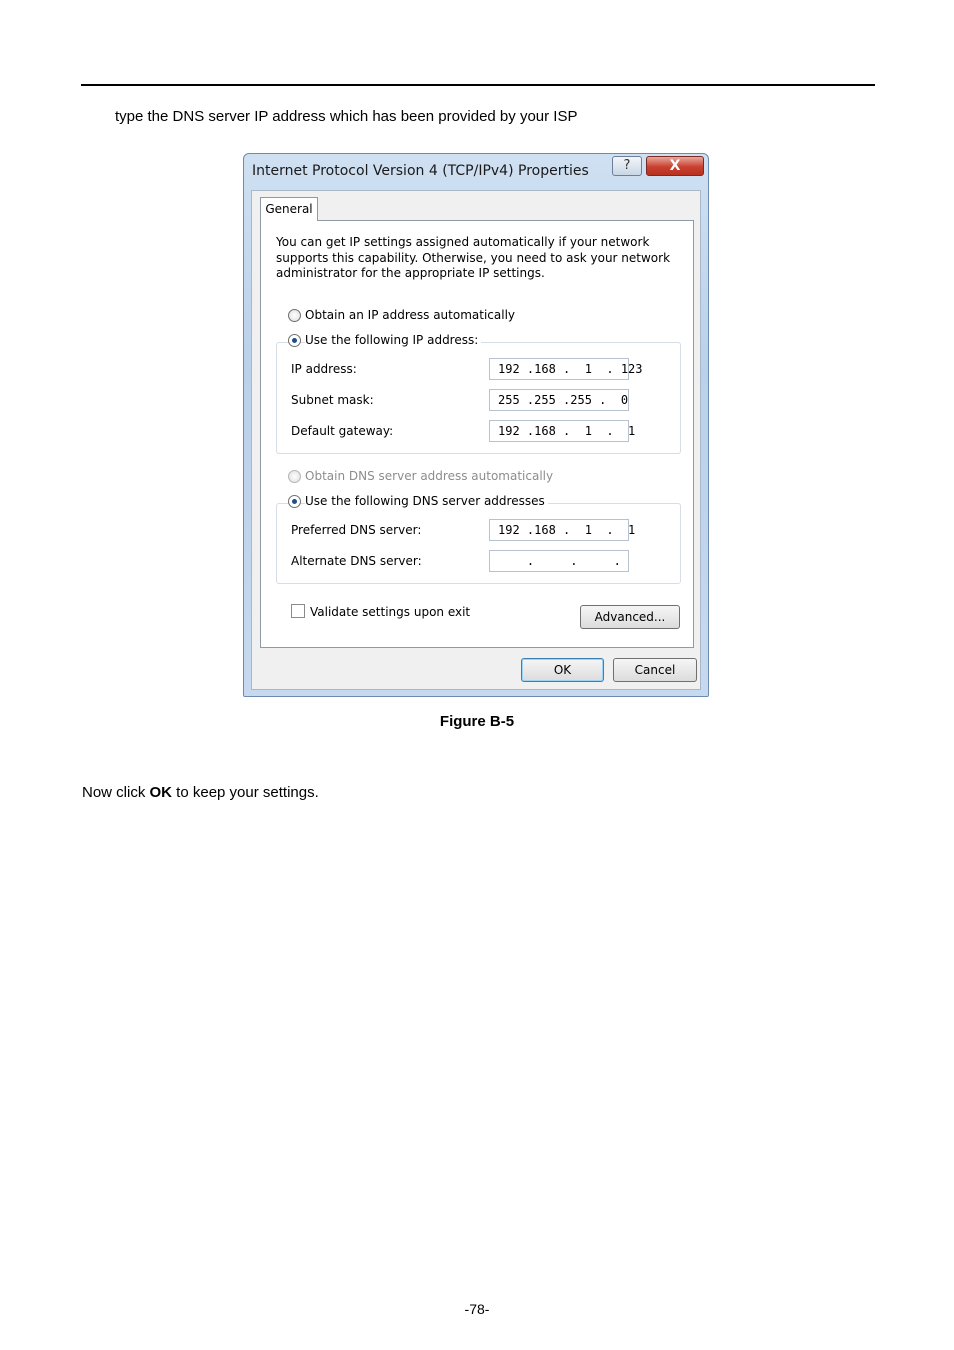  I want to click on body-text-bold: OK, so click(161, 792).